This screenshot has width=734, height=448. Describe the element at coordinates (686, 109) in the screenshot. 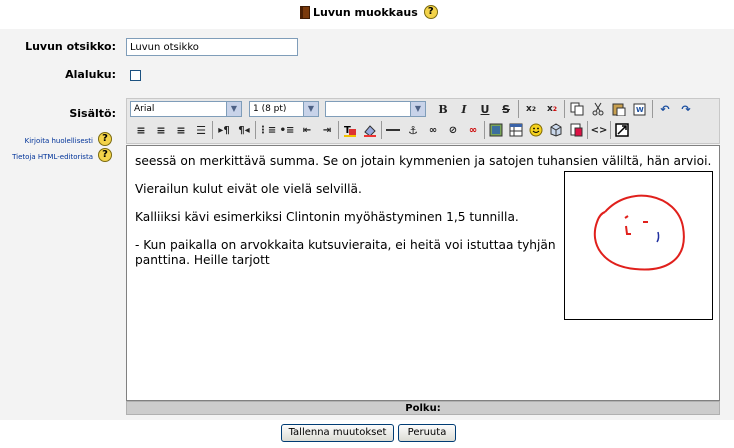

I see `redo-icon: ↷` at that location.